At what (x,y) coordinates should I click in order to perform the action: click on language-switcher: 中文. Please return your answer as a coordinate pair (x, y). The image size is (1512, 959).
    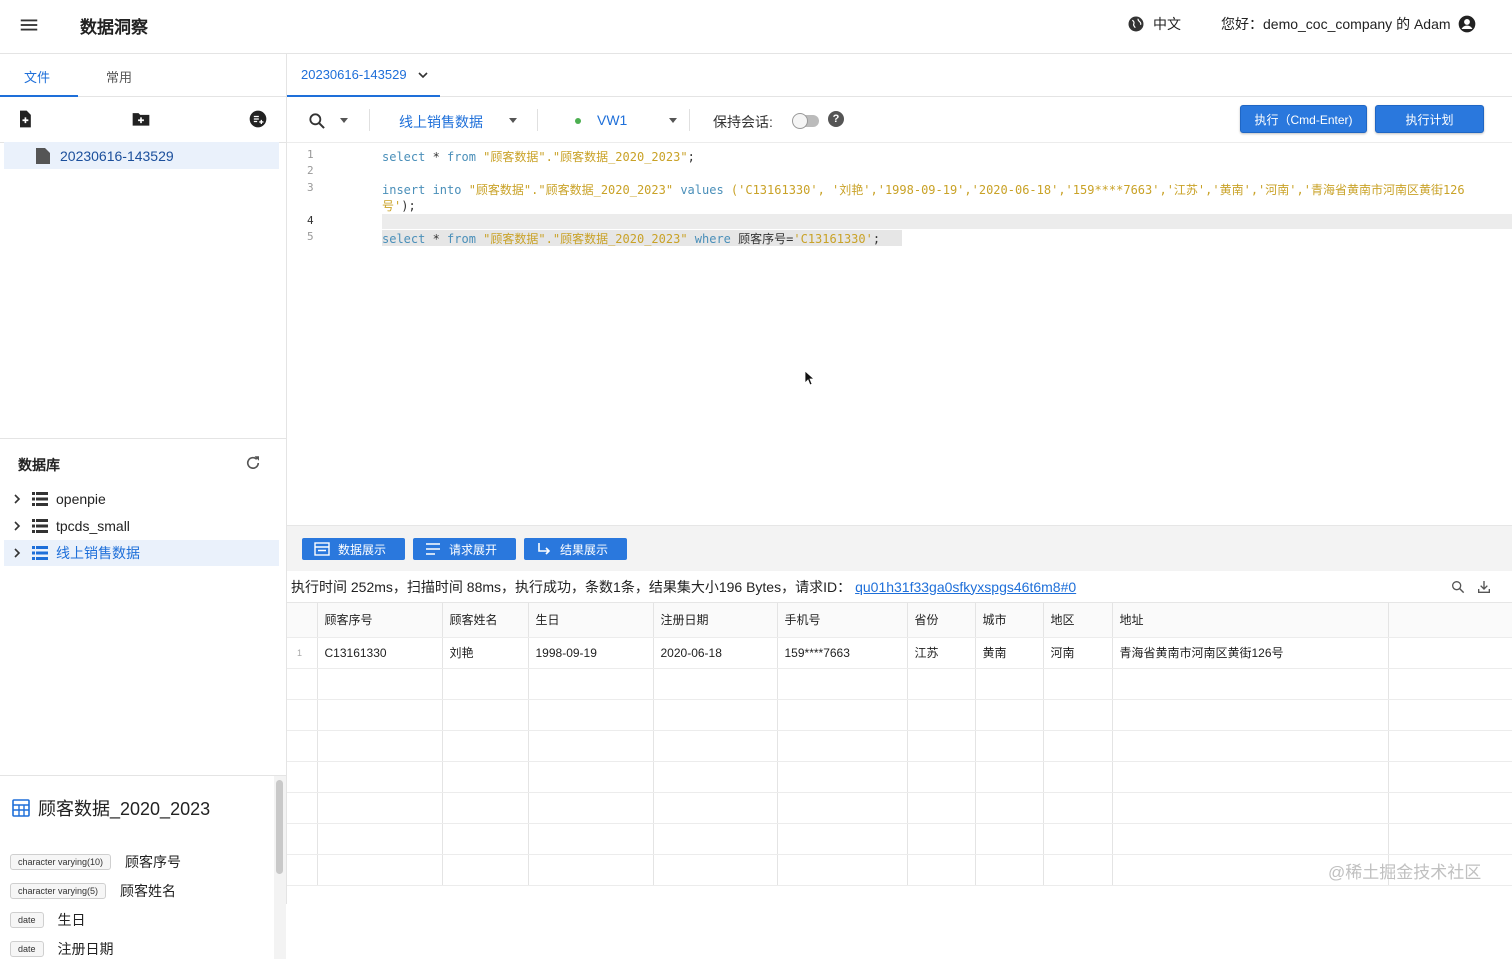
    Looking at the image, I should click on (1154, 24).